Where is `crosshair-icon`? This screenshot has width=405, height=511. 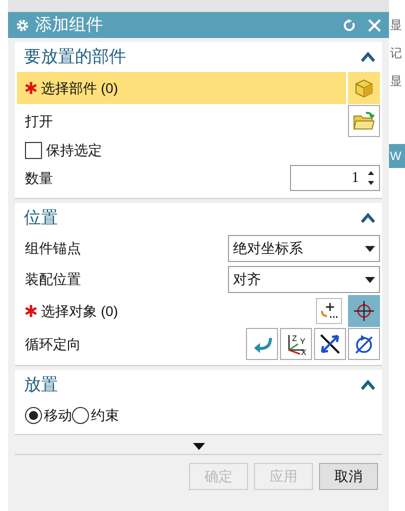
crosshair-icon is located at coordinates (364, 311).